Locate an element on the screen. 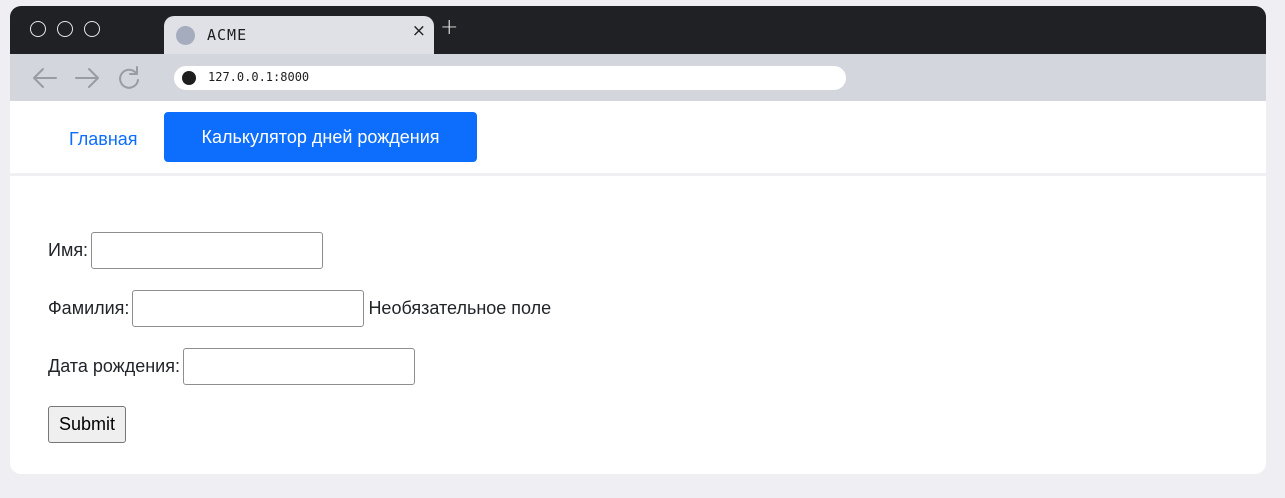 Image resolution: width=1285 pixels, height=498 pixels. site-navbar: Главная Калькулятор дней рождения is located at coordinates (638, 138).